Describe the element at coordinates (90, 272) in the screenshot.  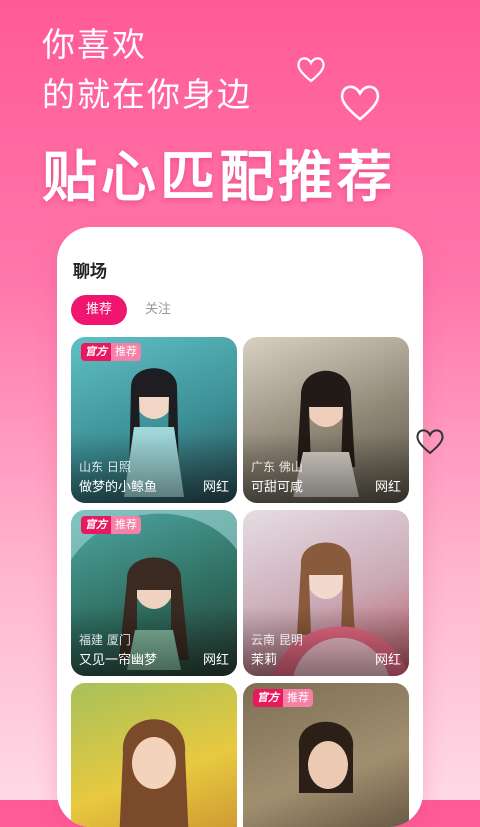
I see `page-title: 聊场` at that location.